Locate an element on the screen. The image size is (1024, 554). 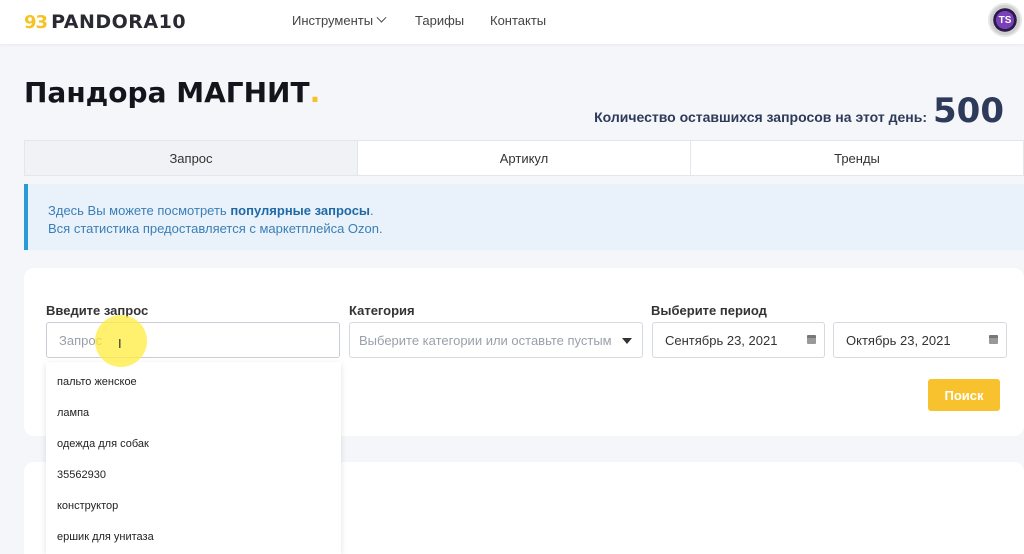
search-button: Поиск is located at coordinates (964, 395).